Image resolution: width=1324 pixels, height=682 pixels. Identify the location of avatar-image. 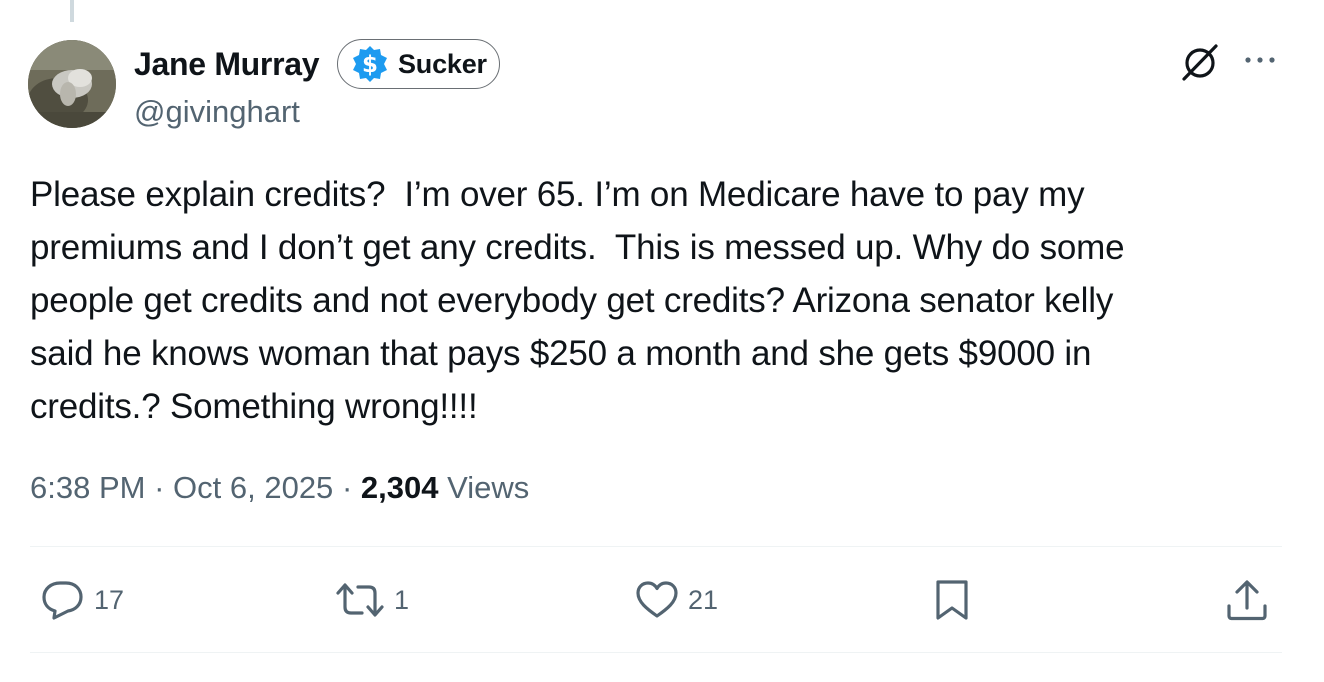
(72, 84).